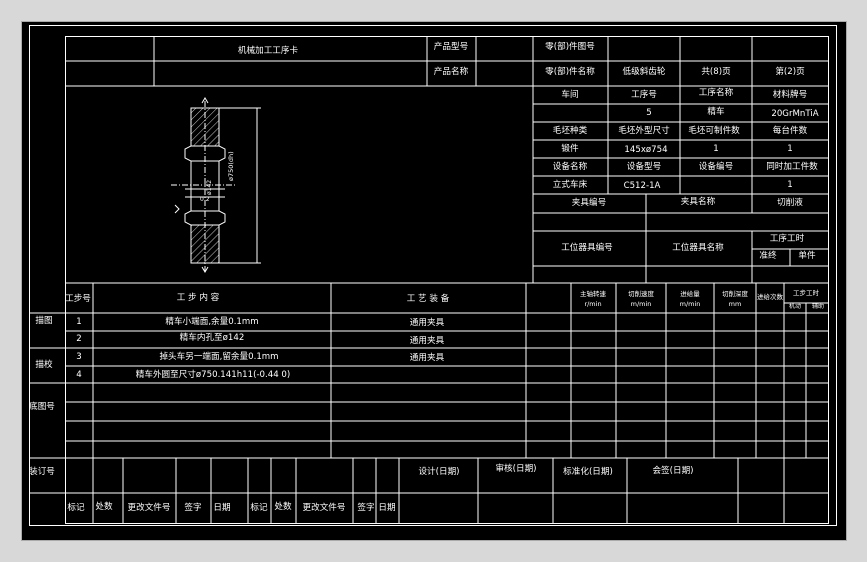  What do you see at coordinates (570, 131) in the screenshot?
I see `blank-type-label: 毛坯种类` at bounding box center [570, 131].